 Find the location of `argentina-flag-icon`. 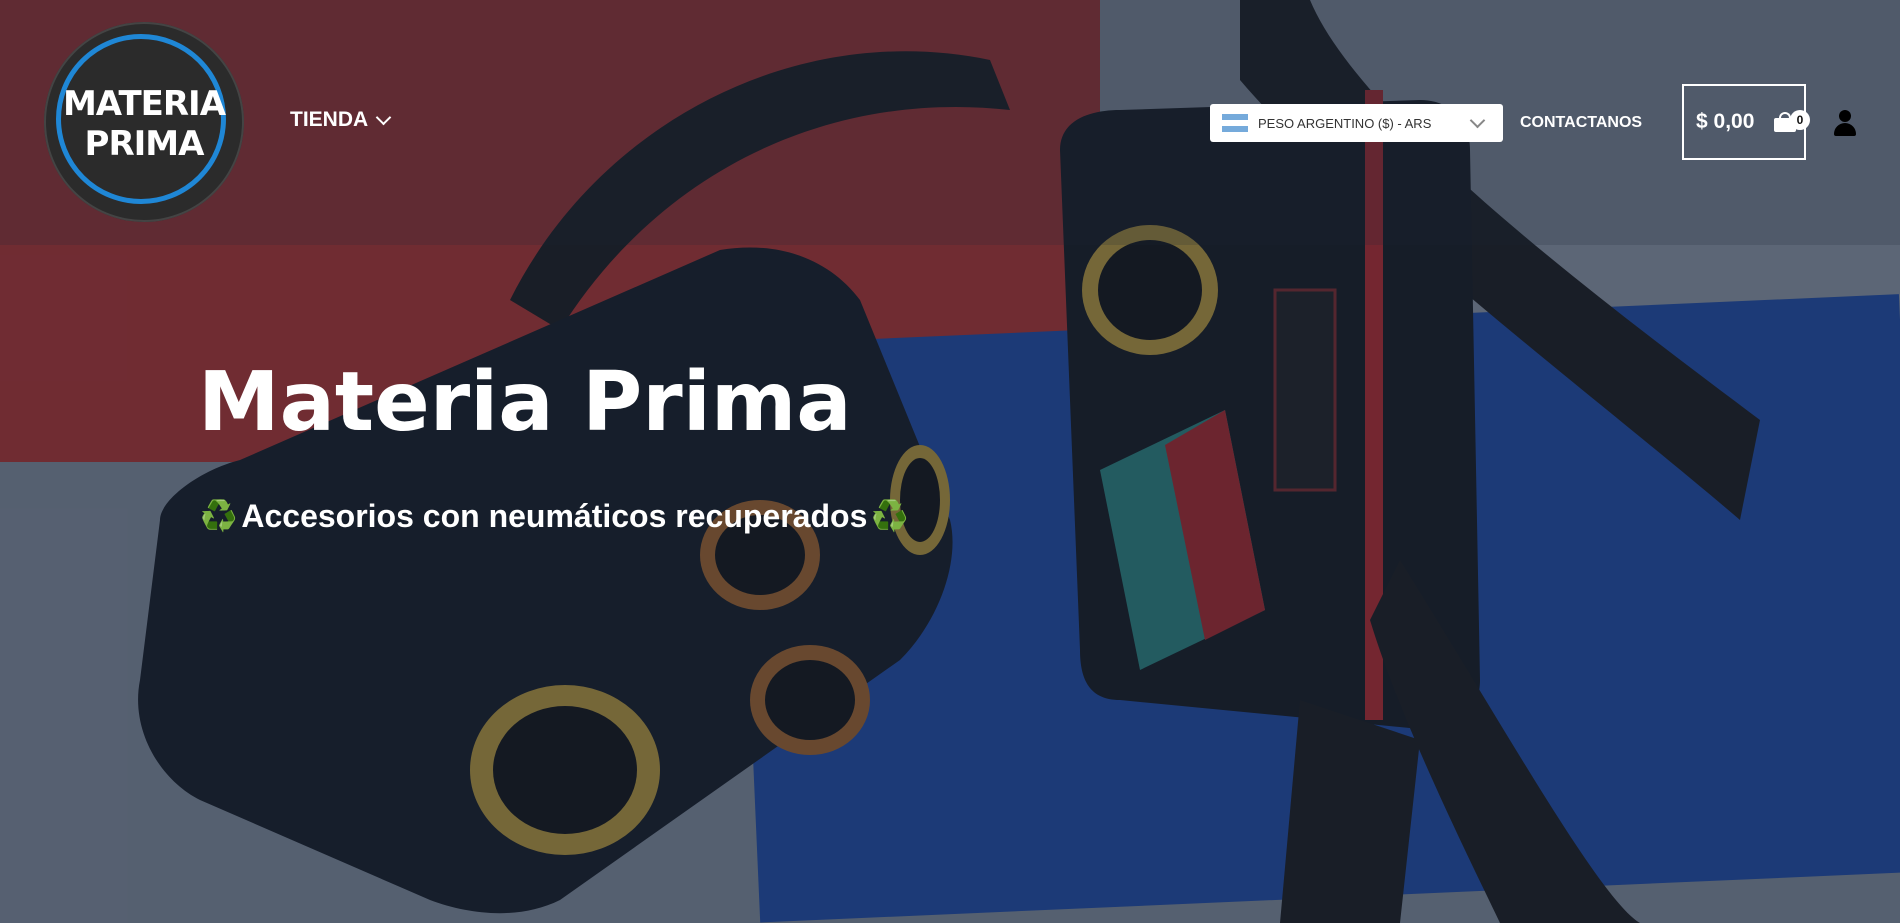

argentina-flag-icon is located at coordinates (1235, 123).